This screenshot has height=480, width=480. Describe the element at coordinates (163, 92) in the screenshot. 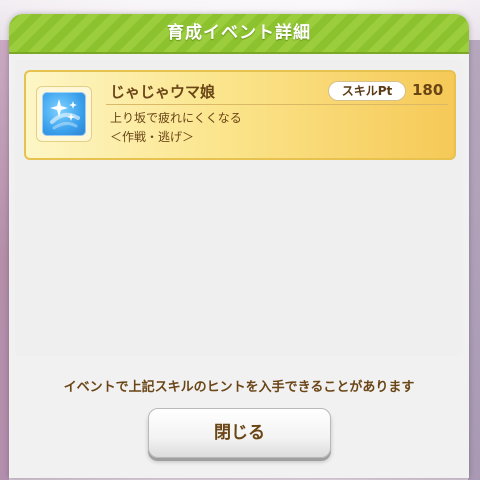

I see `skill-name: じゃじゃウマ娘` at that location.